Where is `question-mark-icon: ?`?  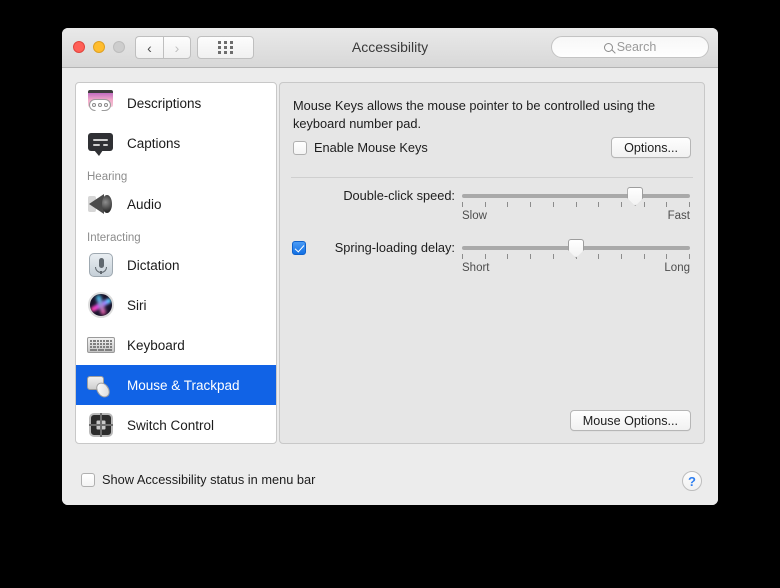
question-mark-icon: ? is located at coordinates (692, 481).